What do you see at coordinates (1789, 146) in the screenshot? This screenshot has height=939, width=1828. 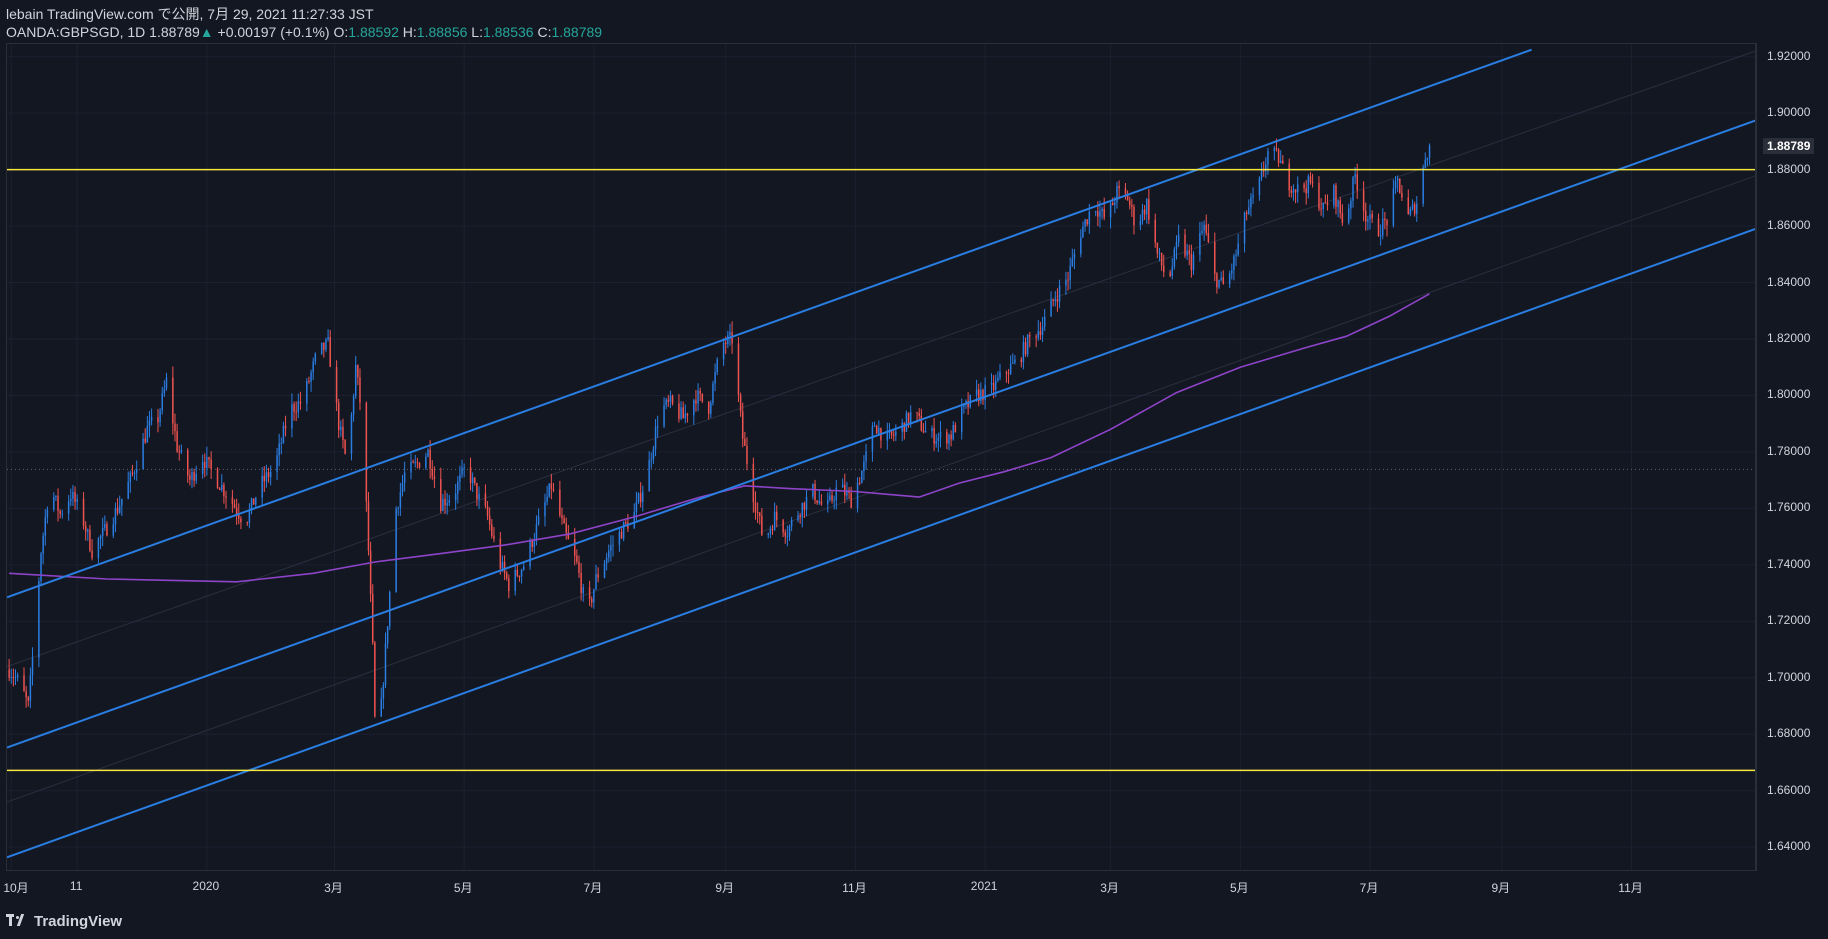 I see `last-price-marker: 1.88789` at bounding box center [1789, 146].